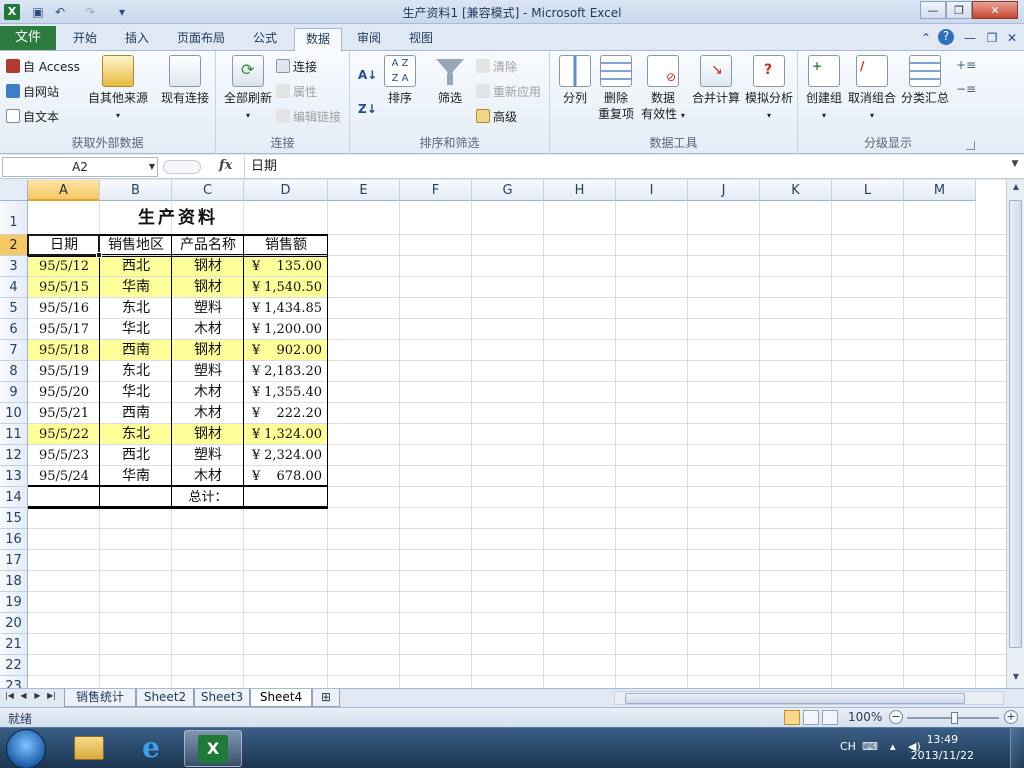  What do you see at coordinates (926, 38) in the screenshot?
I see `ribbon-collapse-icon: ⌃` at bounding box center [926, 38].